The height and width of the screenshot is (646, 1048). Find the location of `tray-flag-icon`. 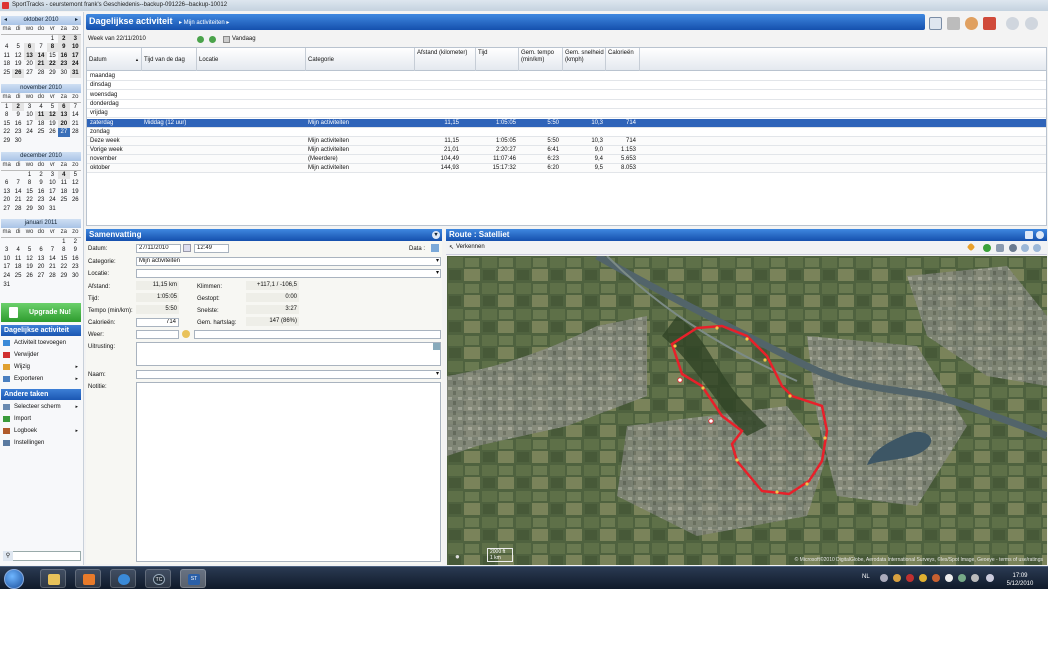

tray-flag-icon is located at coordinates (975, 578).